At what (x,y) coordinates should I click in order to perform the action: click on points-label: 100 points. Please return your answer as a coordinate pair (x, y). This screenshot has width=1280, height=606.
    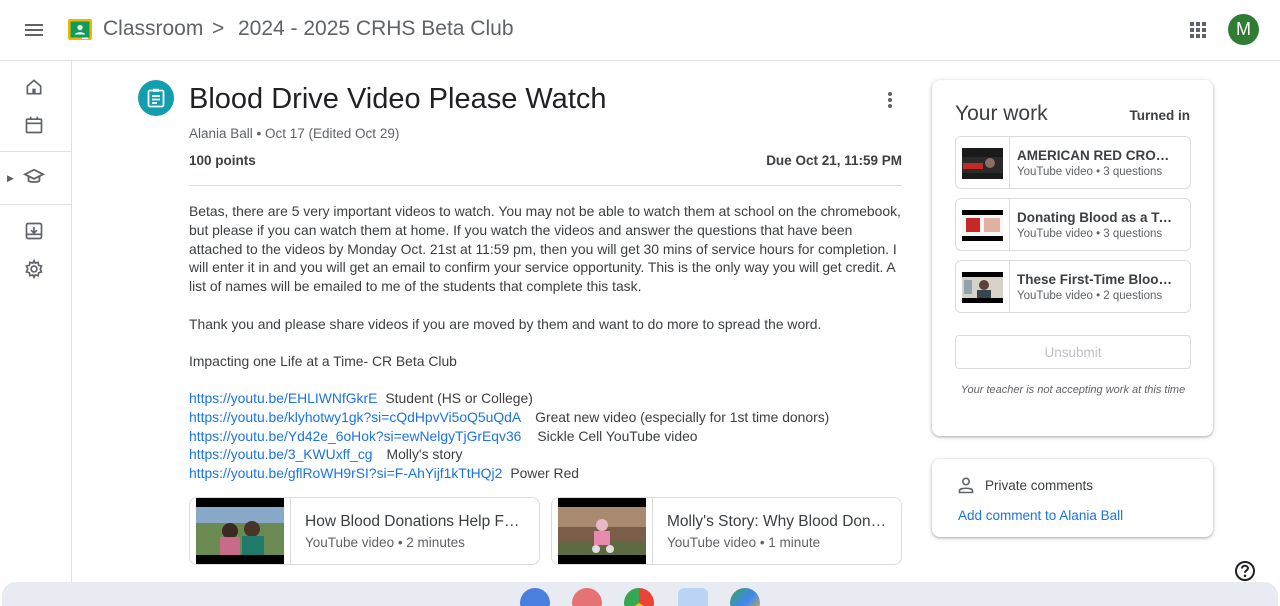
    Looking at the image, I should click on (222, 160).